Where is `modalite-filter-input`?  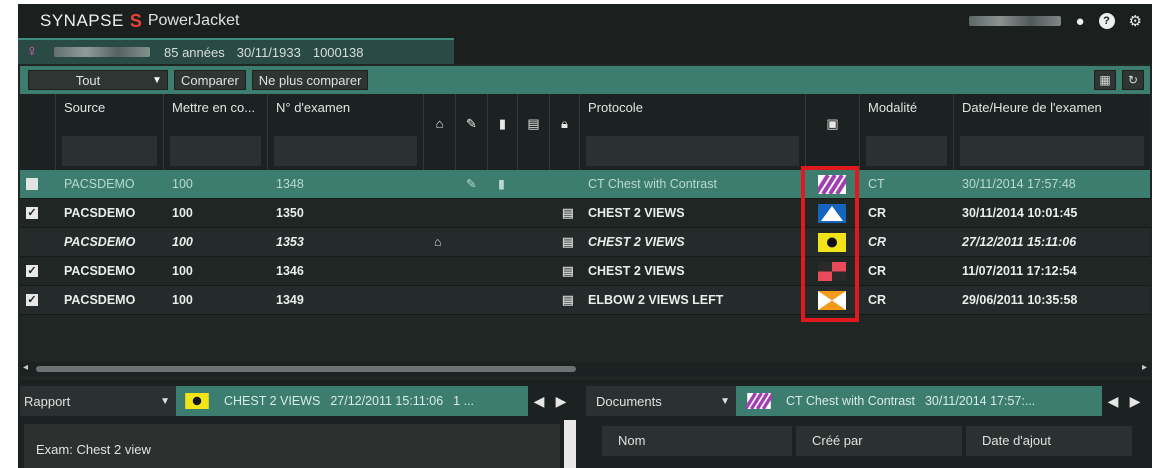 modalite-filter-input is located at coordinates (906, 151).